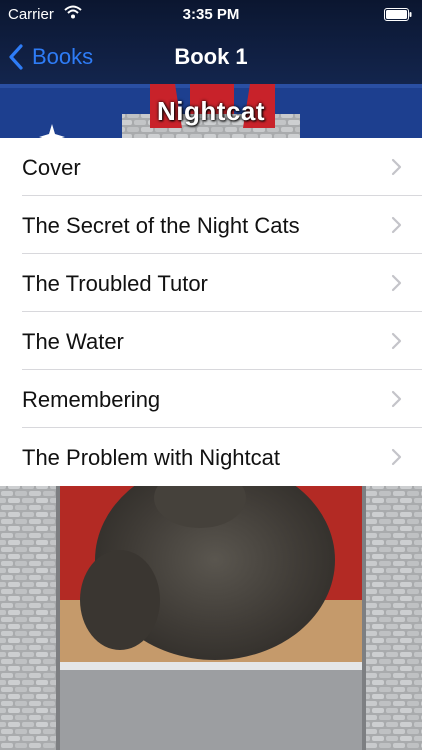 This screenshot has height=750, width=422. What do you see at coordinates (211, 167) in the screenshot?
I see `chapter-row-cover: Cover` at bounding box center [211, 167].